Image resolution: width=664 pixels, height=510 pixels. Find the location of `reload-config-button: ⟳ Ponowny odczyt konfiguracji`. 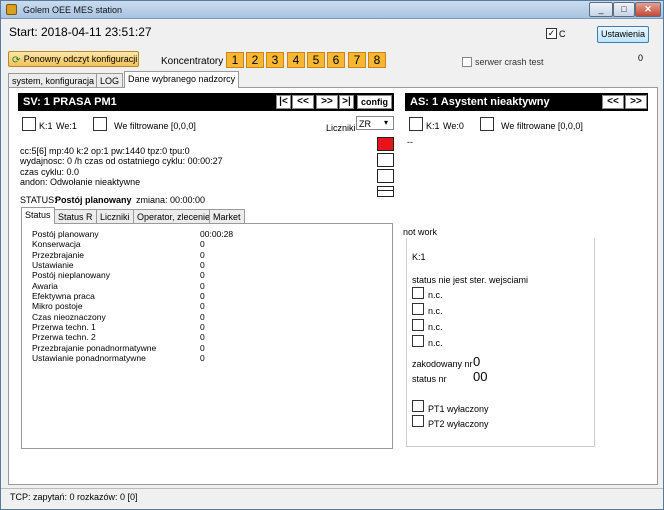

reload-config-button: ⟳ Ponowny odczyt konfiguracji is located at coordinates (73, 59).